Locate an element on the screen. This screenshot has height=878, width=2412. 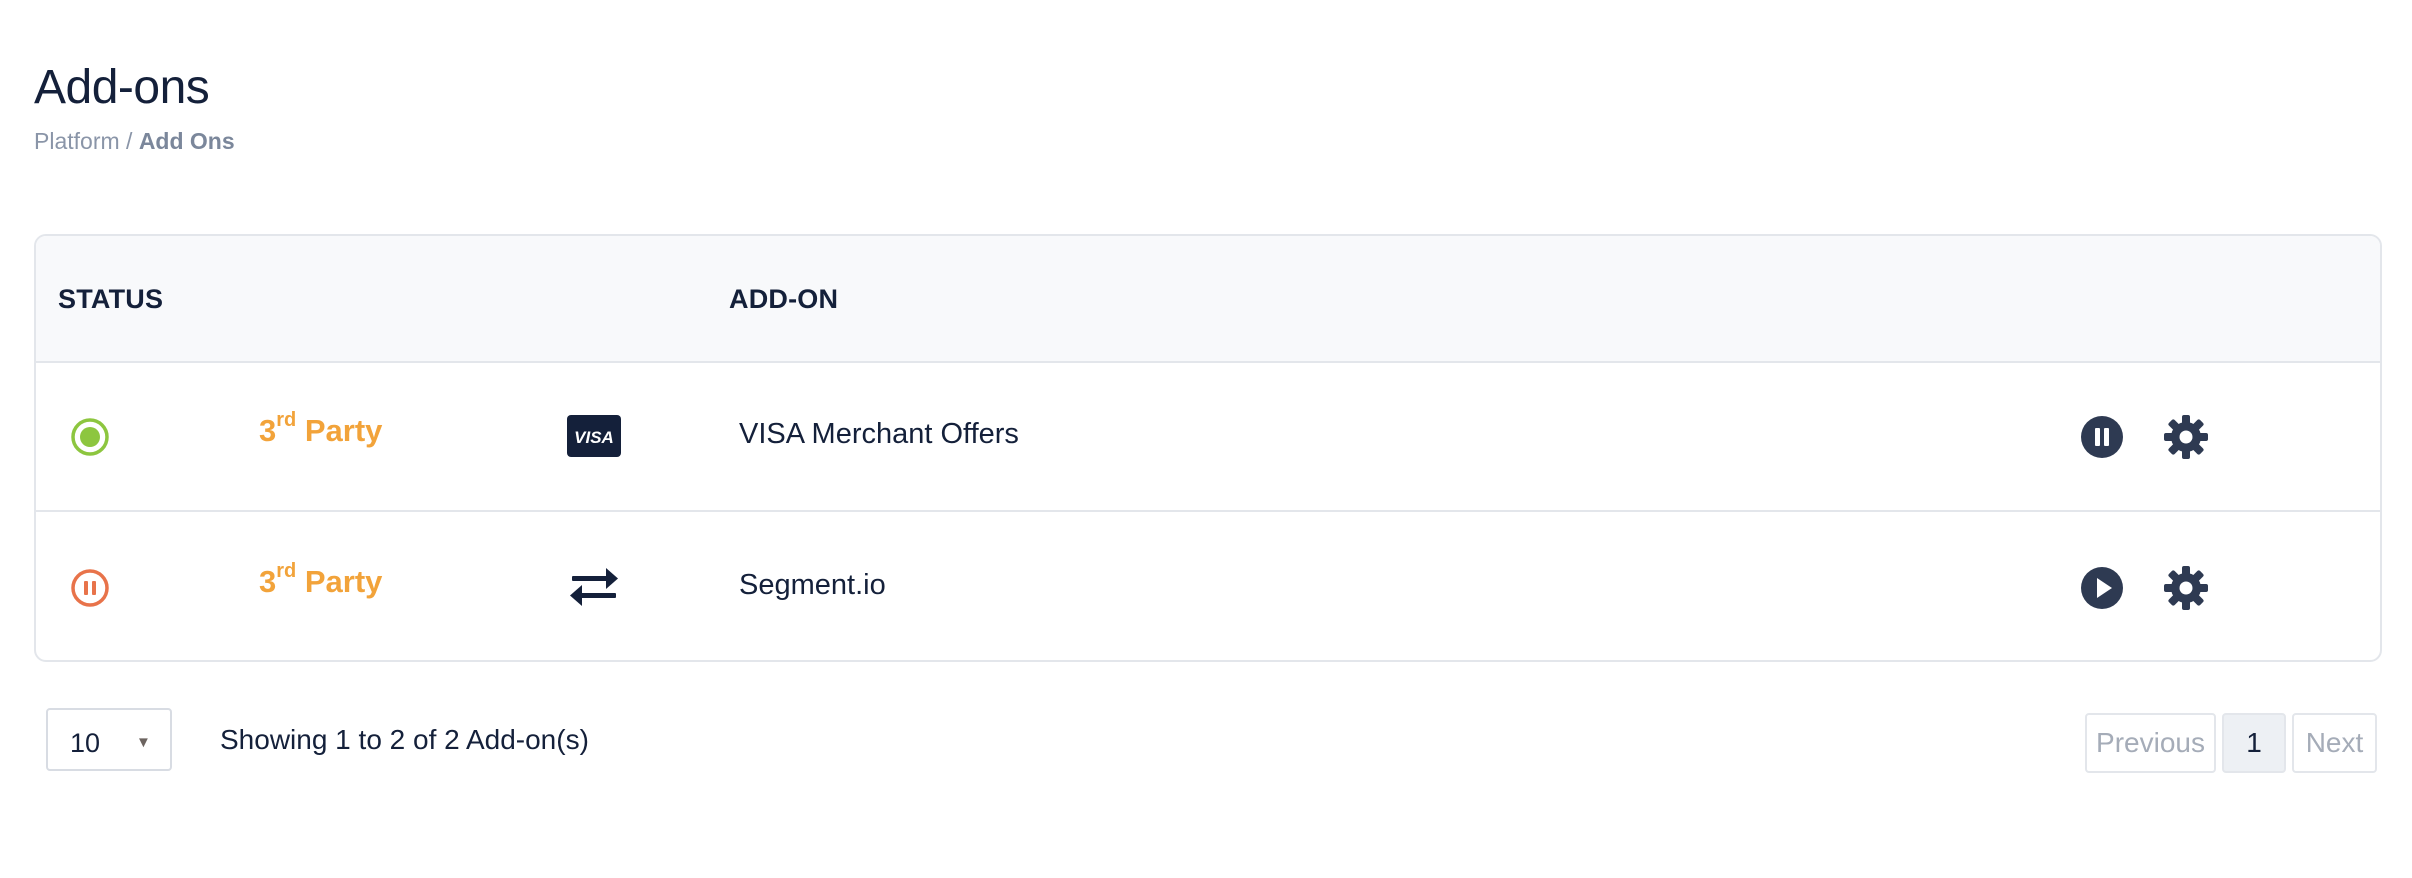
pause-circle-icon is located at coordinates (2102, 437).